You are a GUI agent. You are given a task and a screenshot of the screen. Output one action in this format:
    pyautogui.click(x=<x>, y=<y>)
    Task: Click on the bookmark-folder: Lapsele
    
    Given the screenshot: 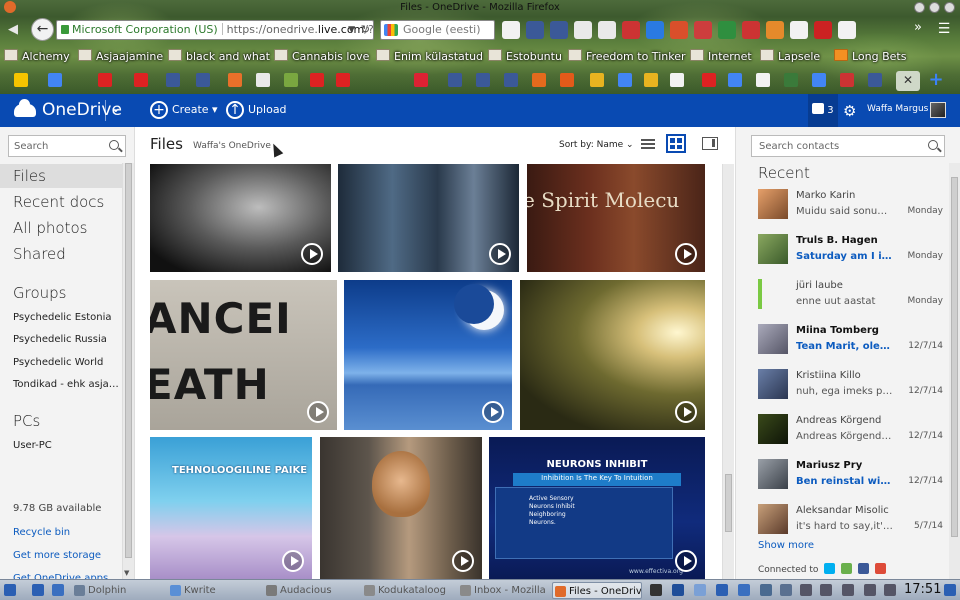 What is the action you would take?
    pyautogui.click(x=790, y=56)
    